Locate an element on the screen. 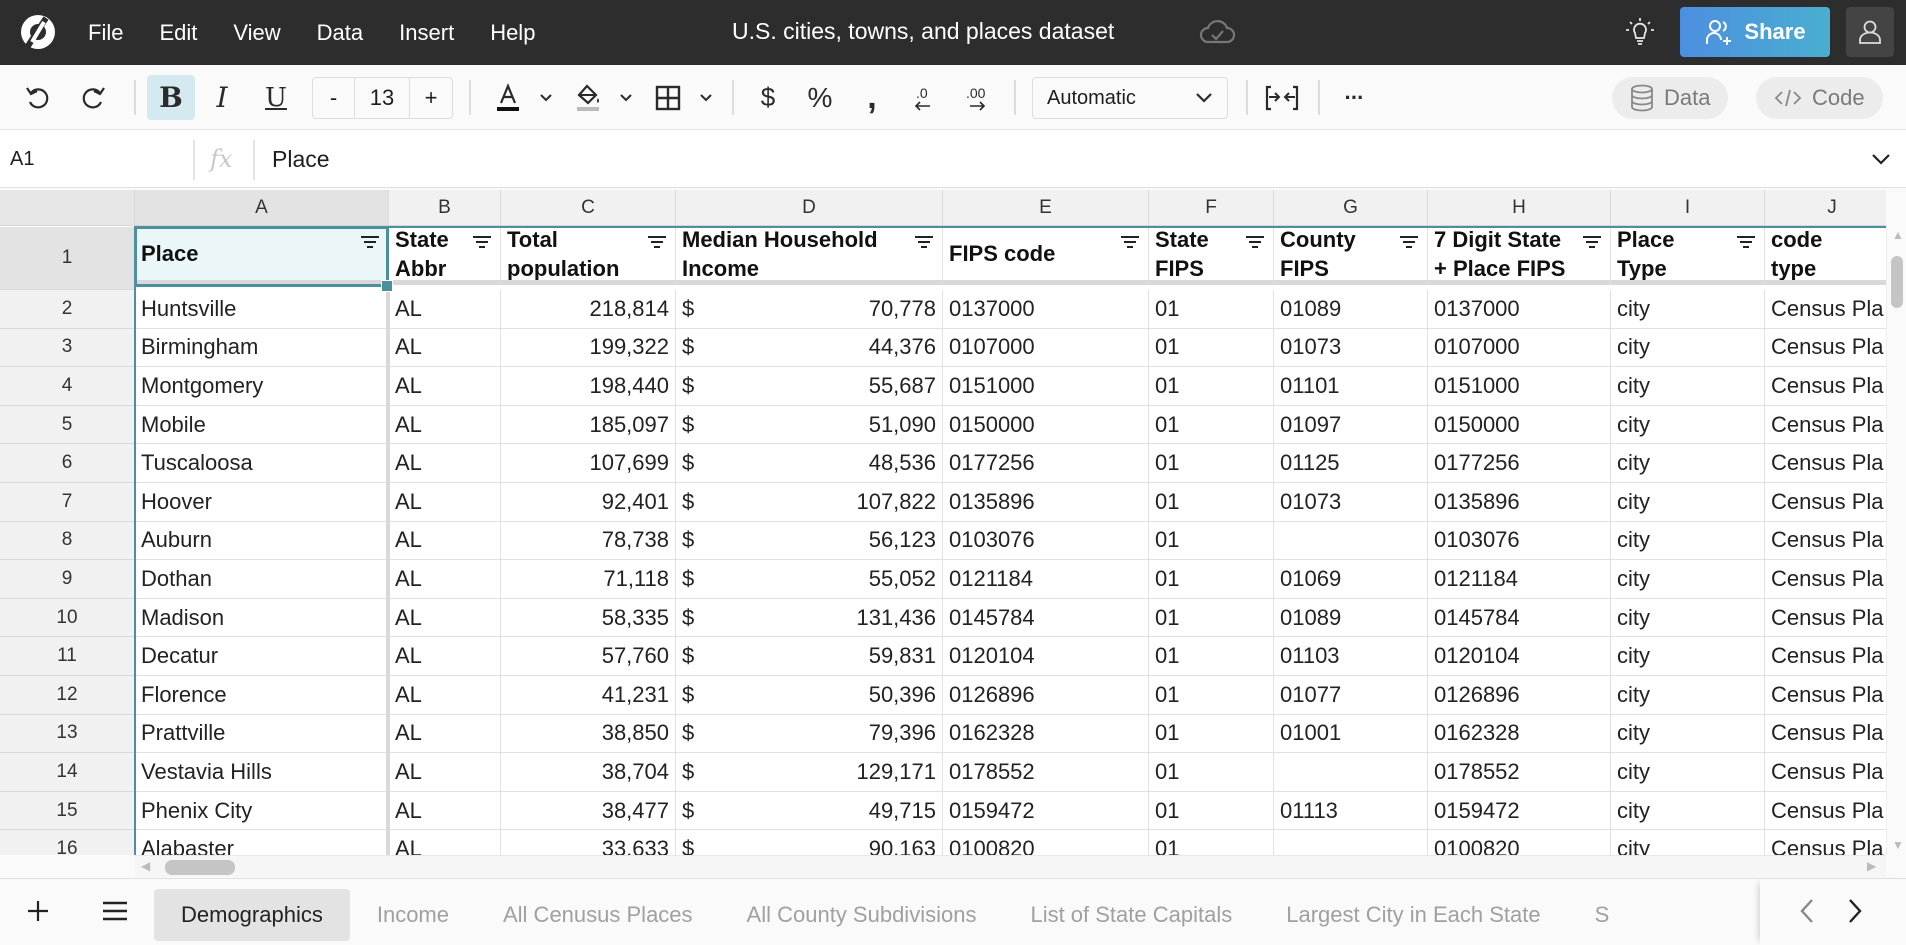  cell-county-fips: 01097 is located at coordinates (1351, 425).